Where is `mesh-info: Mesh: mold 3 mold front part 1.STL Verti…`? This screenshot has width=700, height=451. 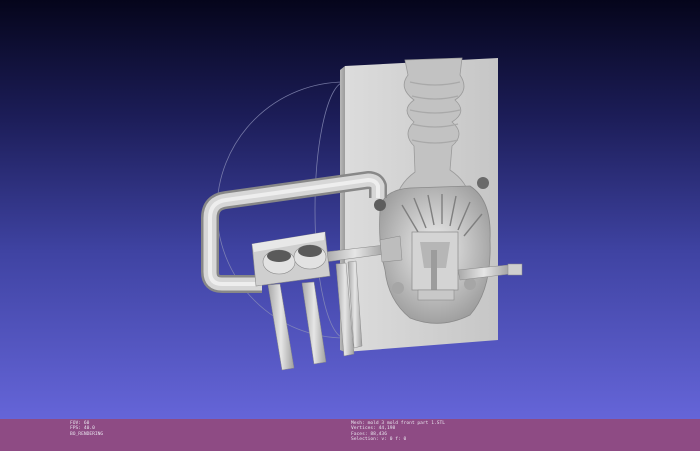
mesh-info: Mesh: mold 3 mold front part 1.STL Verti… is located at coordinates (398, 432).